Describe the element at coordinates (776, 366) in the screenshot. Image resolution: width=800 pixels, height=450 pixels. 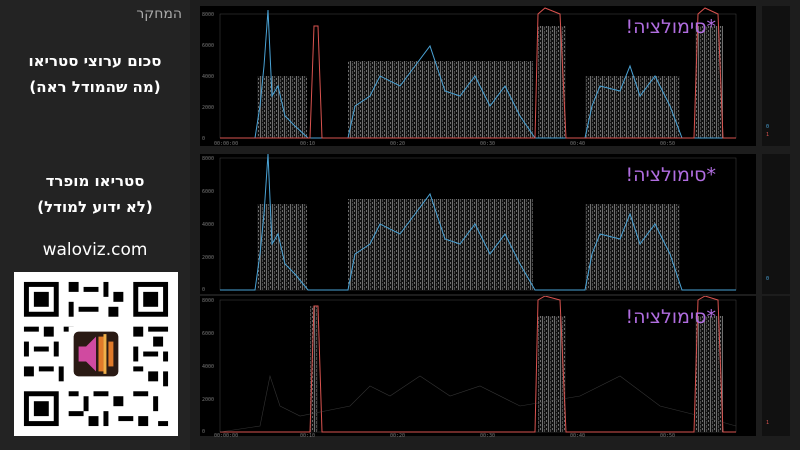
I see `panel3-legend: 1` at that location.